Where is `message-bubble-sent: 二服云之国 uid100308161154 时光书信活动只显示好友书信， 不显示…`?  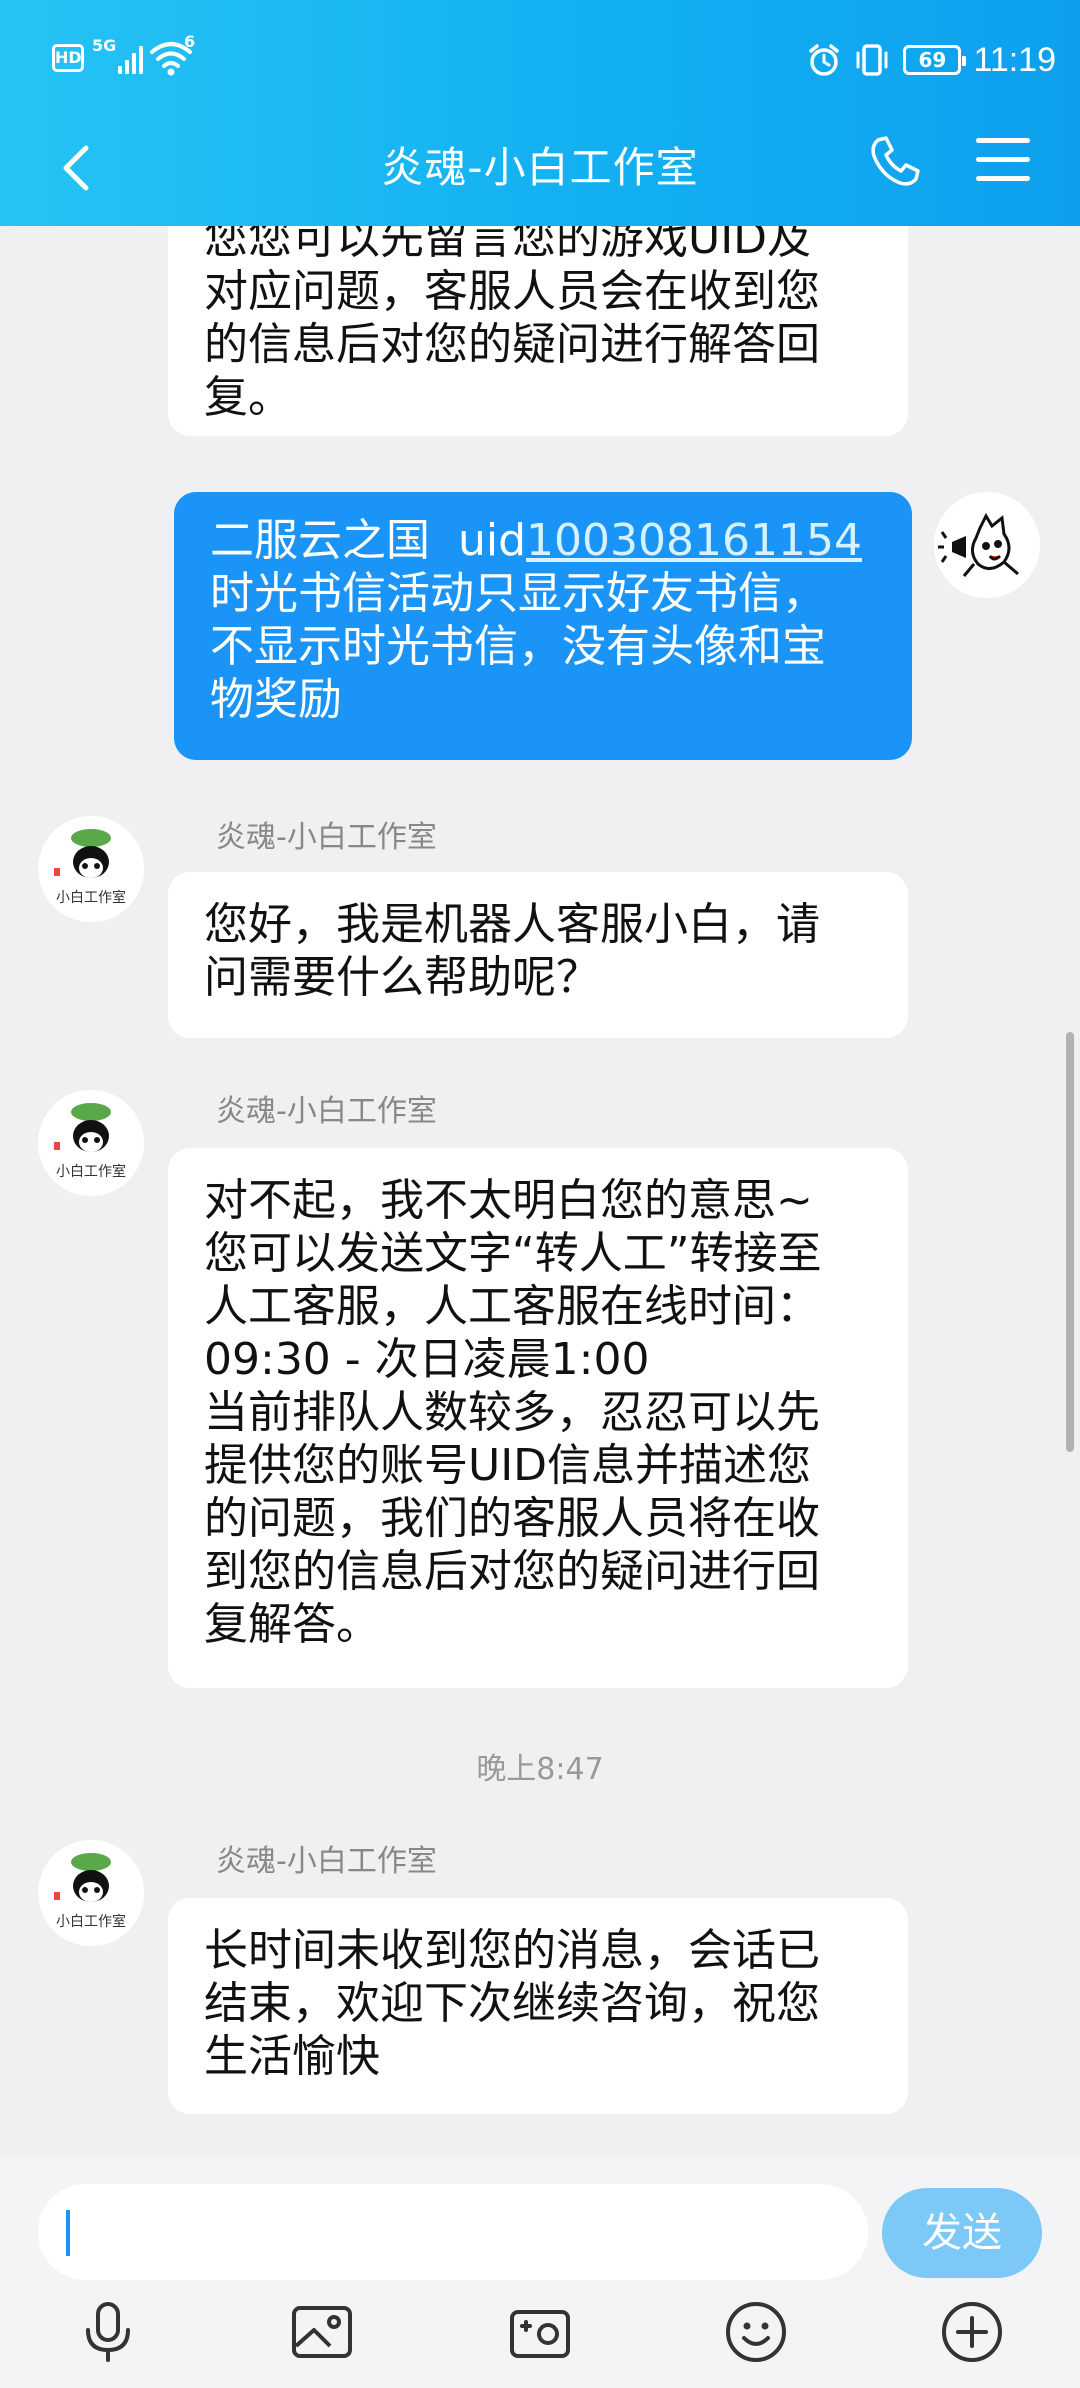
message-bubble-sent: 二服云之国 uid100308161154 时光书信活动只显示好友书信， 不显示… is located at coordinates (543, 626).